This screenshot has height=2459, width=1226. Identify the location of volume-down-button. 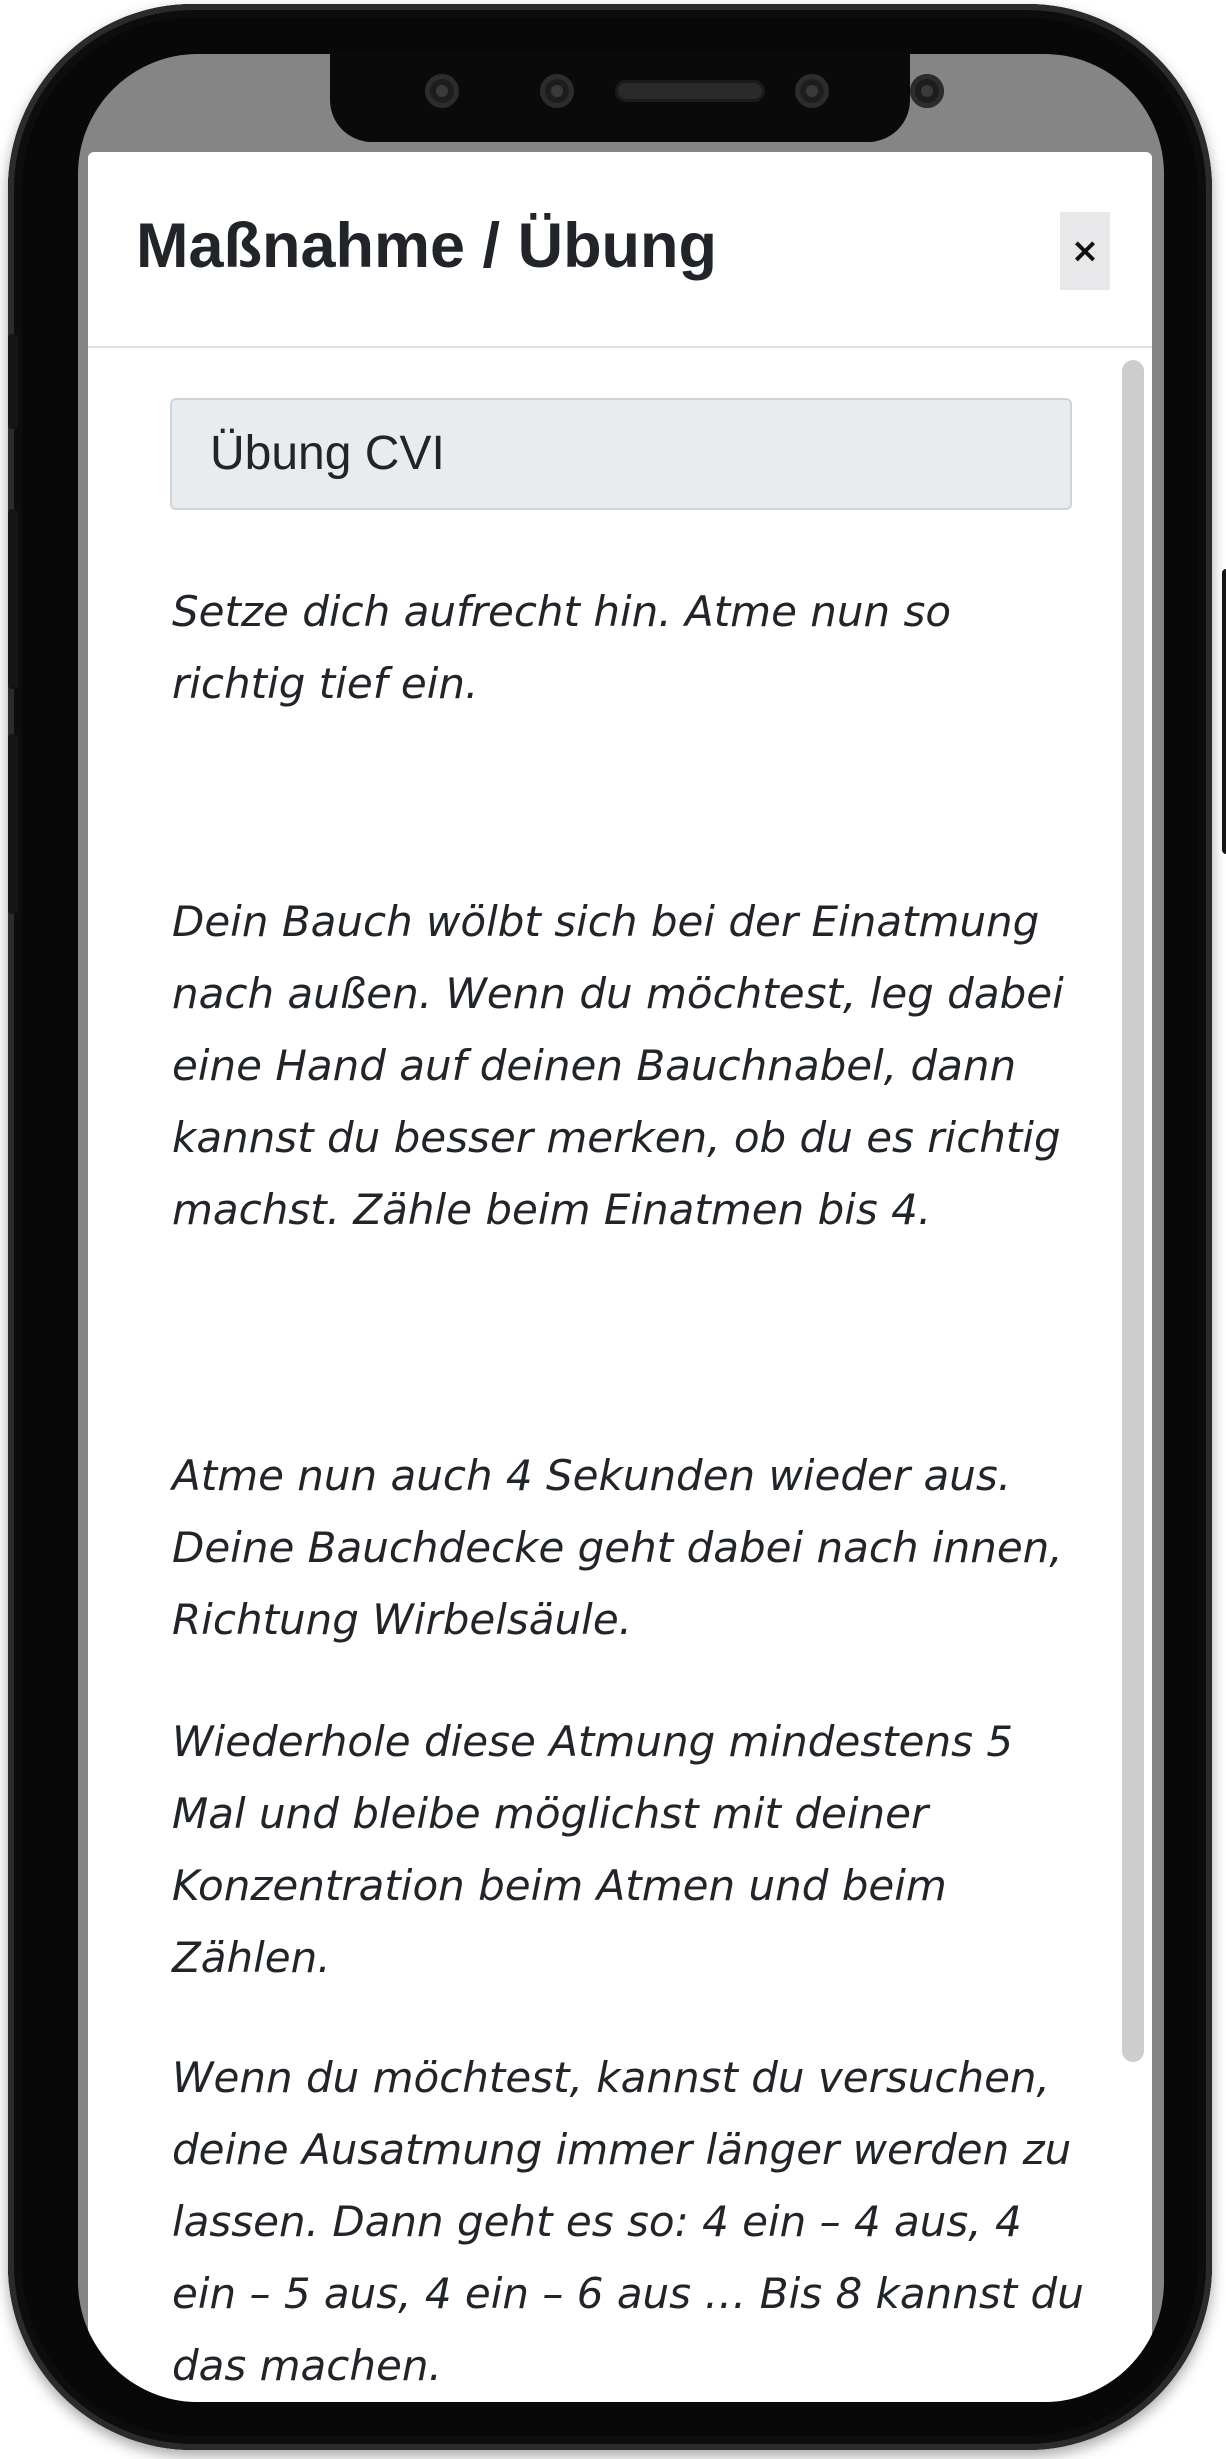
(13, 824).